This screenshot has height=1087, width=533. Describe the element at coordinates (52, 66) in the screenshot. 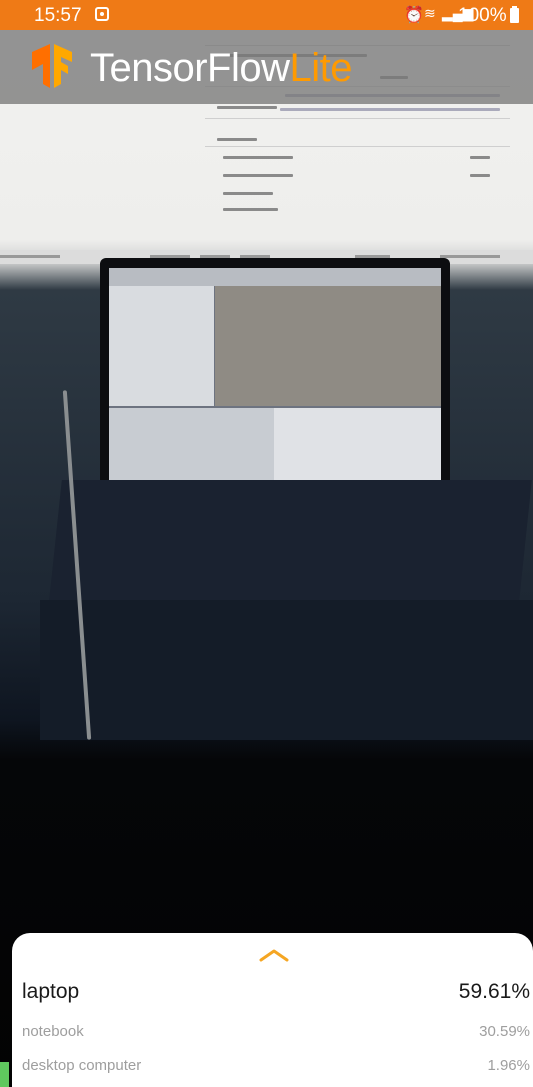

I see `tensorflow-logo-icon` at that location.